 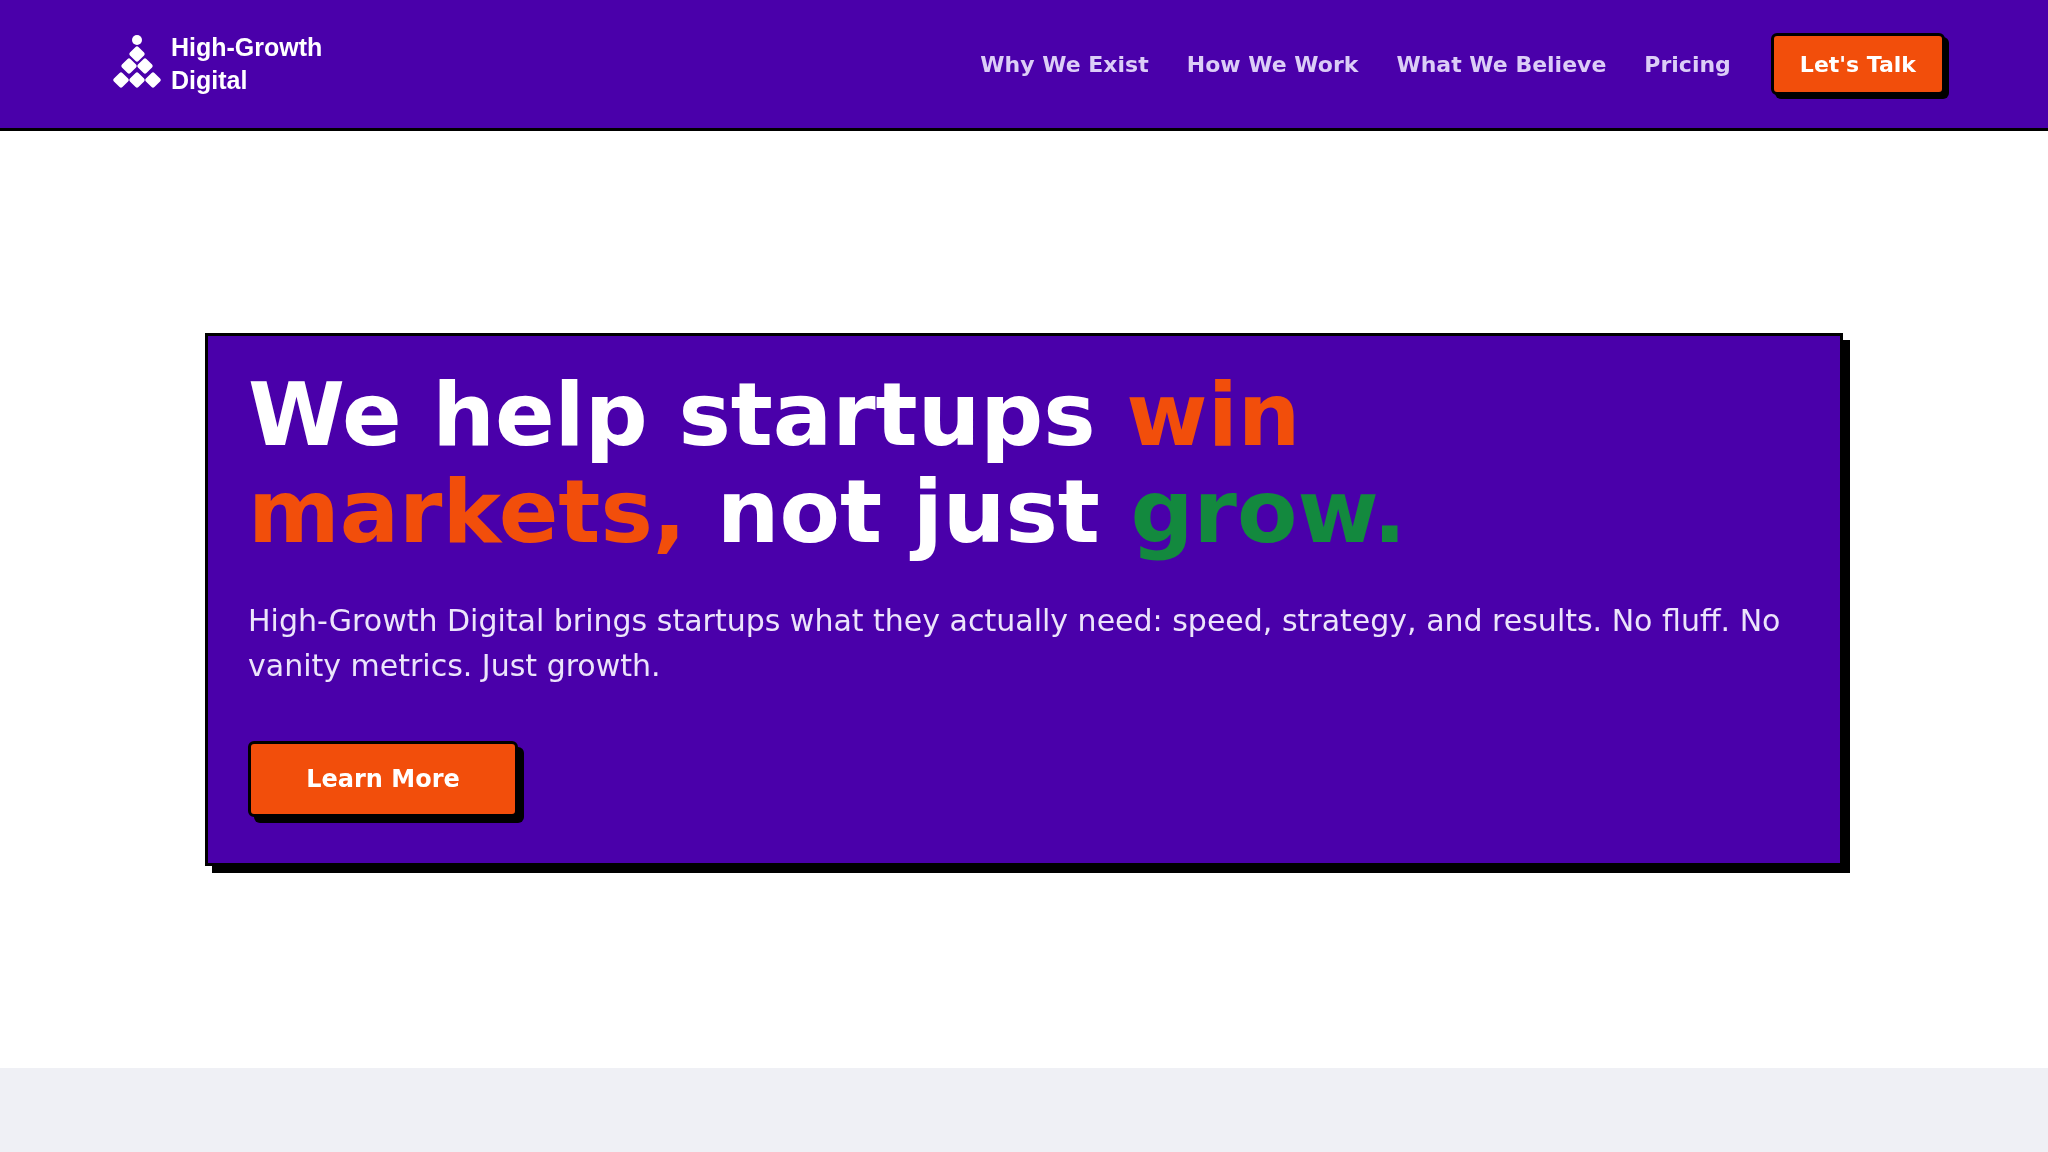 What do you see at coordinates (828, 463) in the screenshot?
I see `hero-headline: We help startups win markets, not just grow.` at bounding box center [828, 463].